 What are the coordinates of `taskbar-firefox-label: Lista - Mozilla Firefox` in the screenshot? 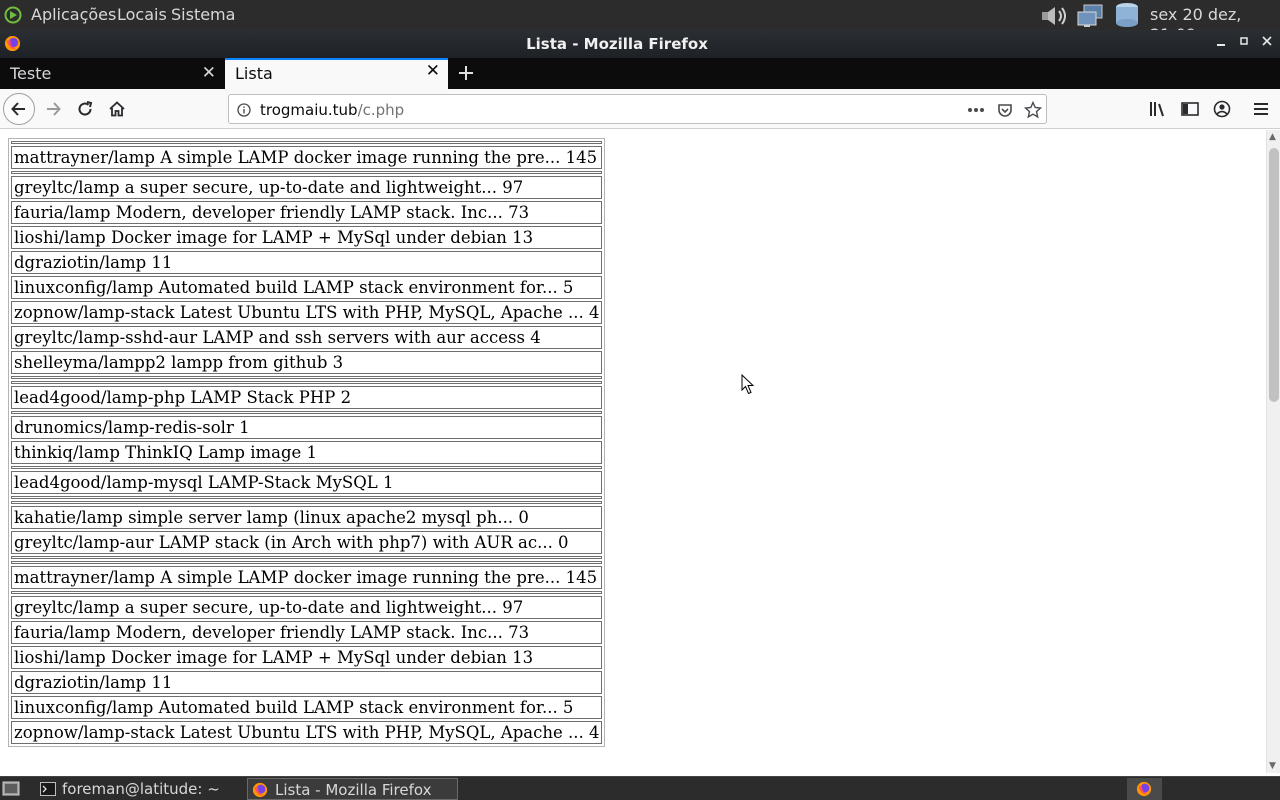 It's located at (353, 790).